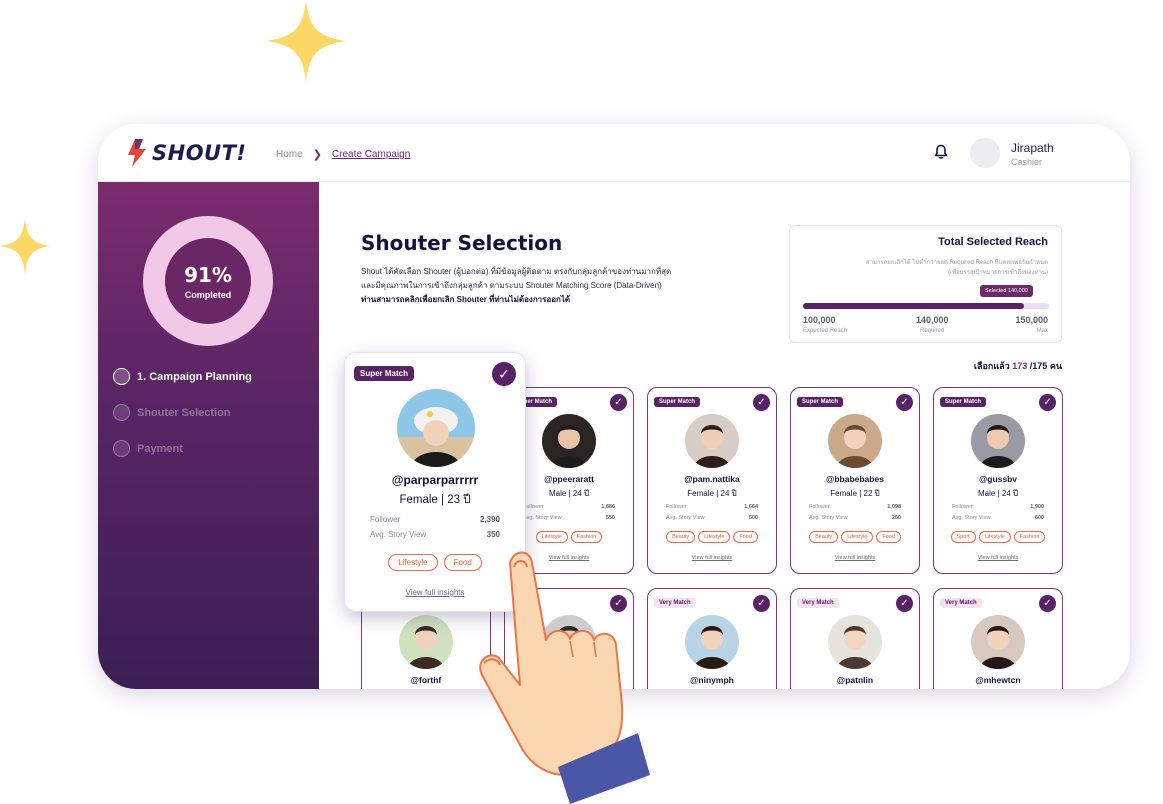 Image resolution: width=1163 pixels, height=804 pixels. What do you see at coordinates (961, 603) in the screenshot?
I see `match-badge: Very Match` at bounding box center [961, 603].